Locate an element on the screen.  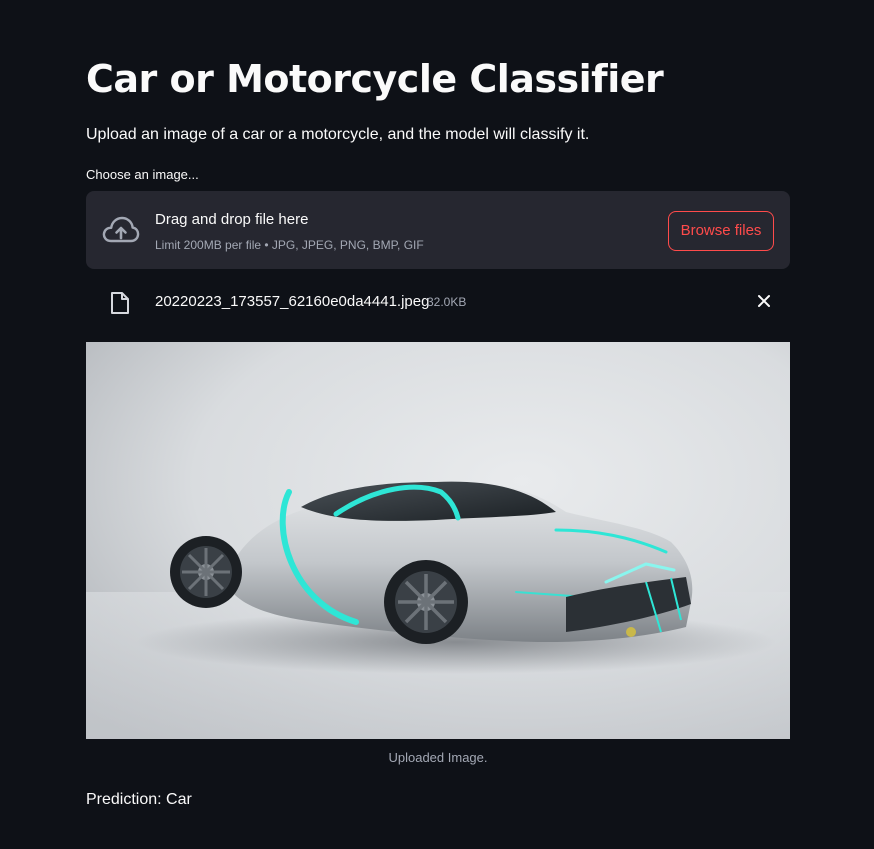
dropzone-instructions: Drag and drop file here is located at coordinates (232, 219).